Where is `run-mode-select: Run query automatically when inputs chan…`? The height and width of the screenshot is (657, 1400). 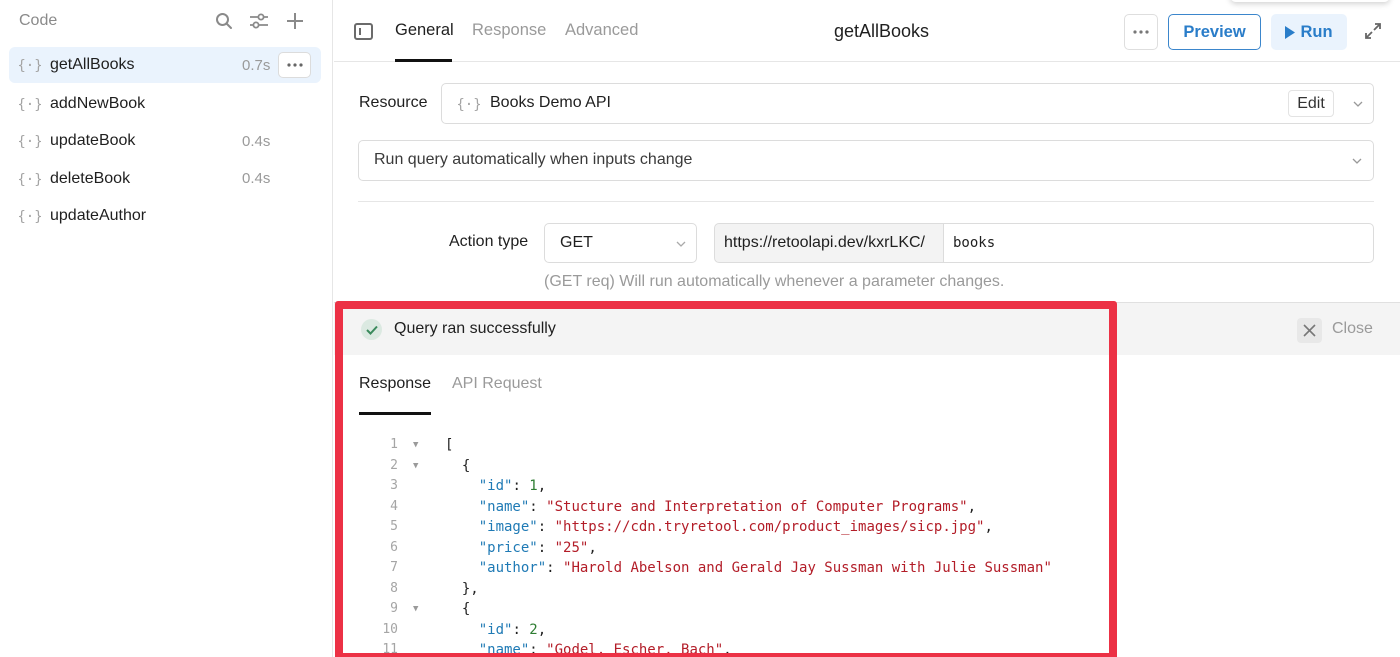 run-mode-select: Run query automatically when inputs chan… is located at coordinates (866, 160).